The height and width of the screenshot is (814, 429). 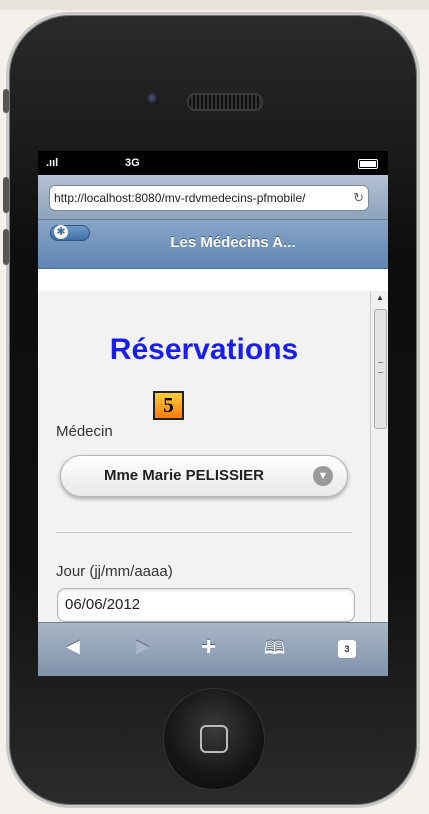 What do you see at coordinates (6, 195) in the screenshot?
I see `volume-up-button` at bounding box center [6, 195].